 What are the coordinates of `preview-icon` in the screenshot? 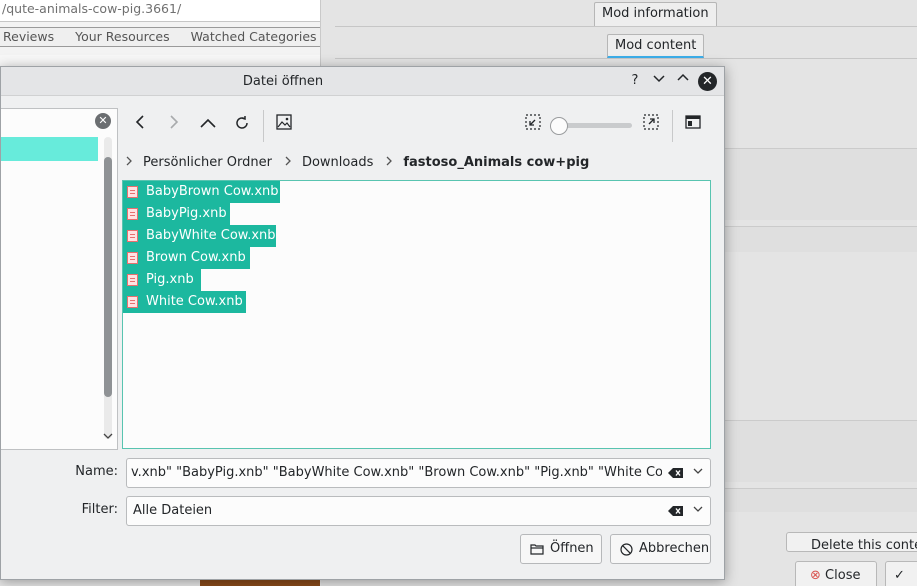 It's located at (284, 122).